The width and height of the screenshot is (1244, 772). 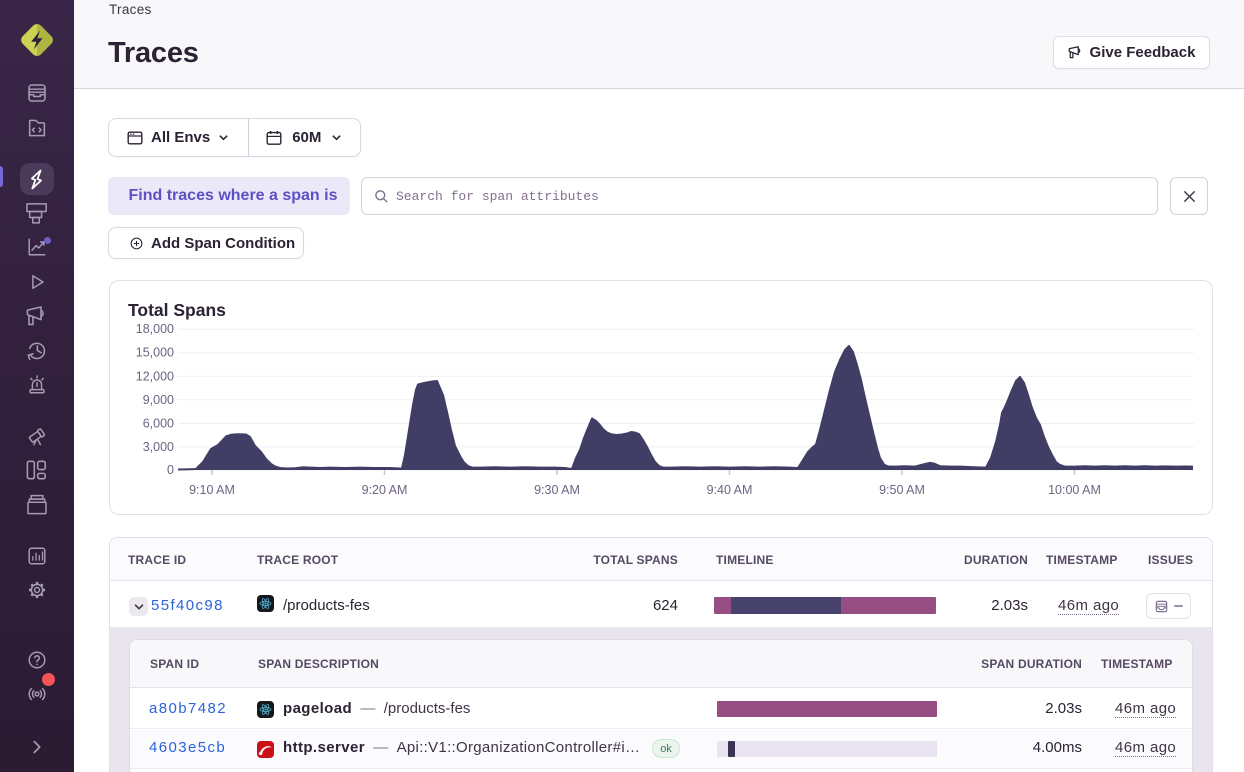 I want to click on svg-text: 9:40 AM, so click(x=730, y=490).